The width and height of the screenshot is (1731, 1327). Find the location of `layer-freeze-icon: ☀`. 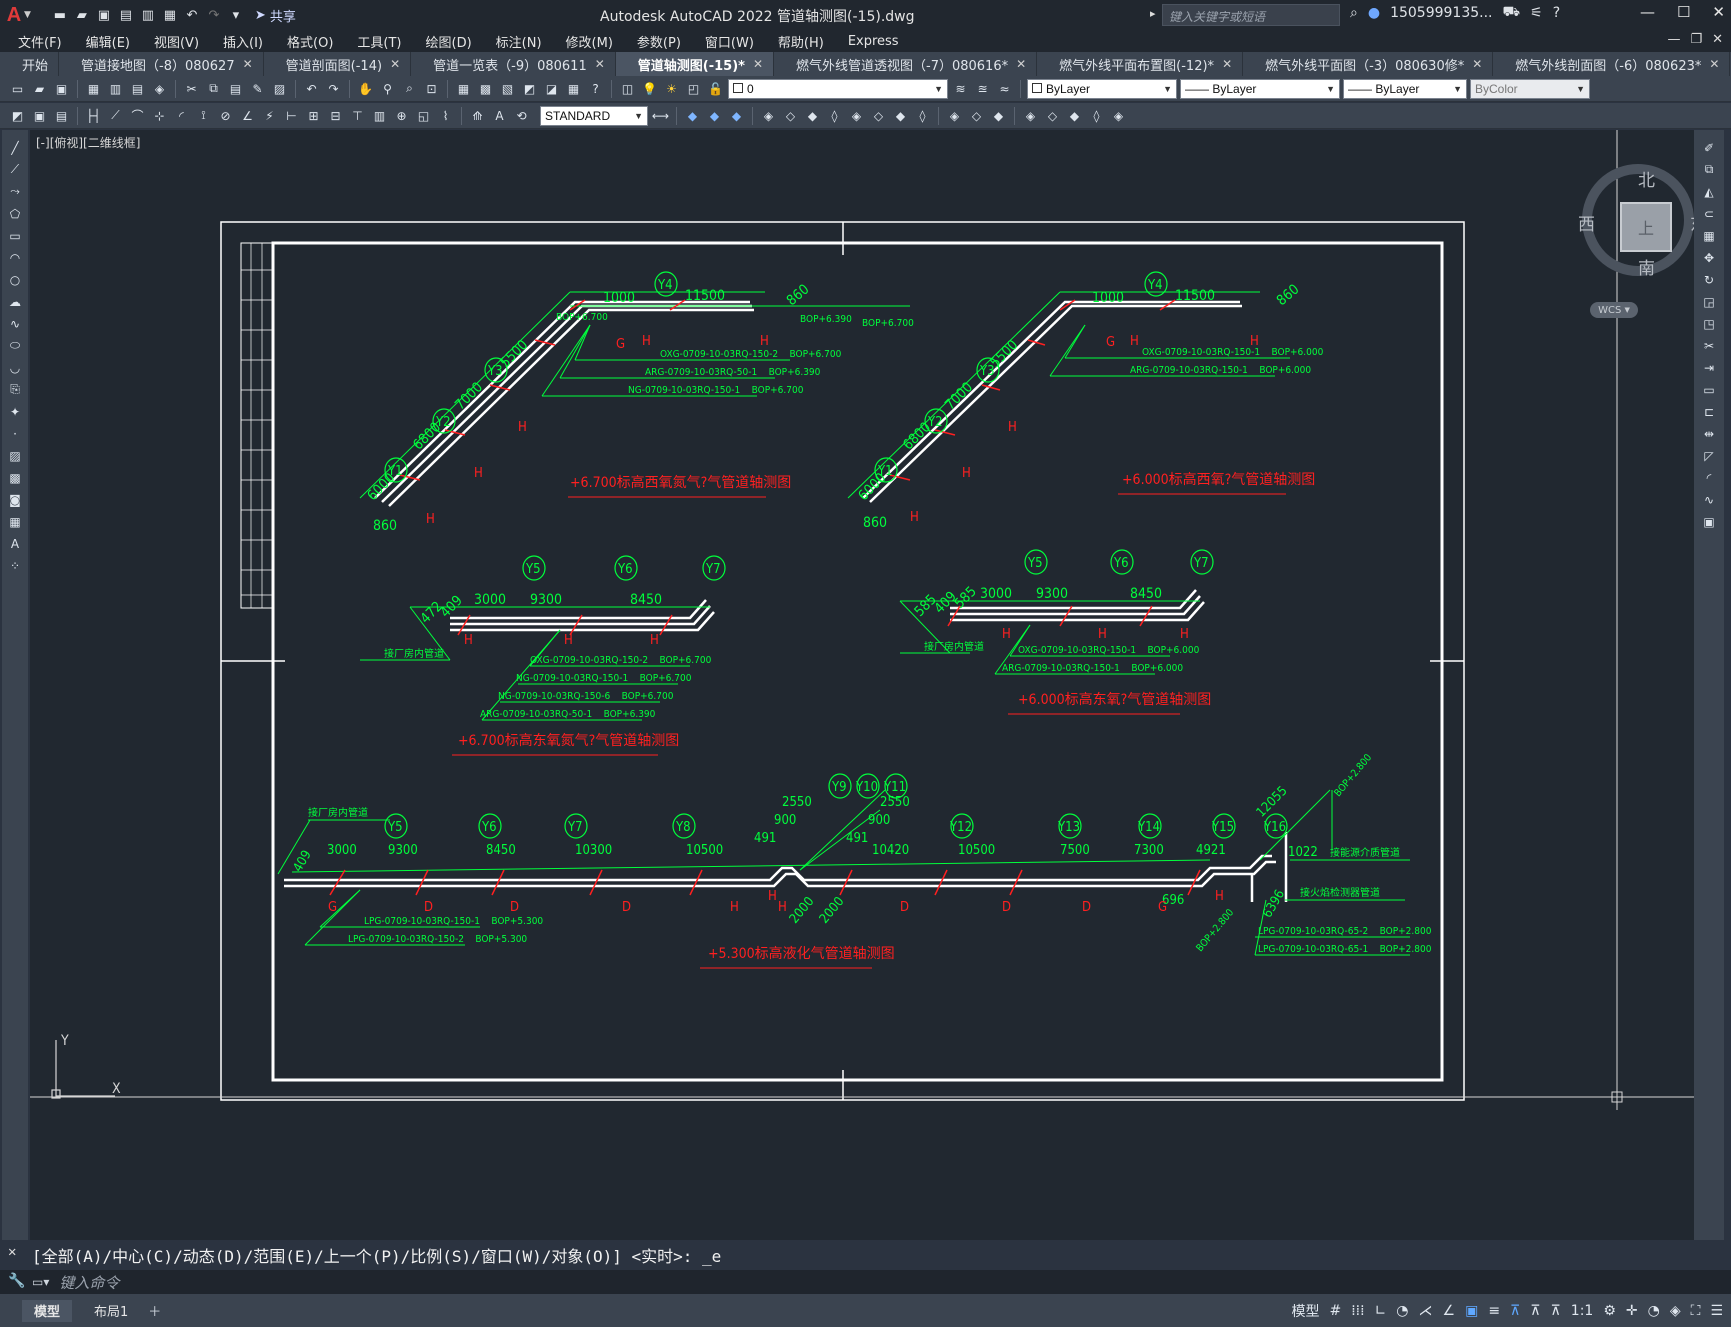

layer-freeze-icon: ☀ is located at coordinates (671, 88).